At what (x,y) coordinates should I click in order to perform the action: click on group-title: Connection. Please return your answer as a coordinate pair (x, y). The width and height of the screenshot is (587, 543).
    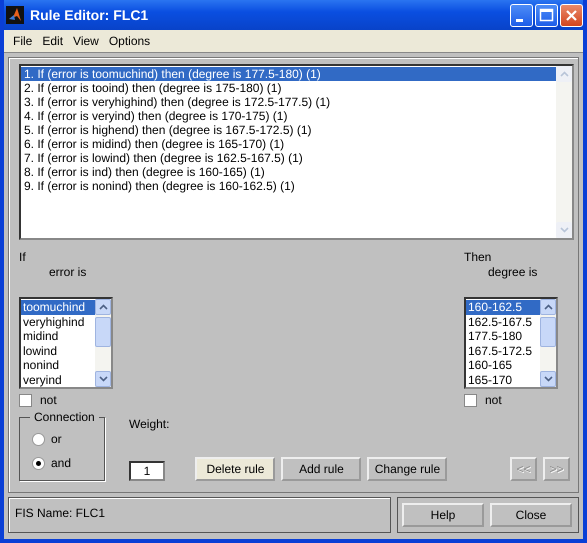
    Looking at the image, I should click on (64, 417).